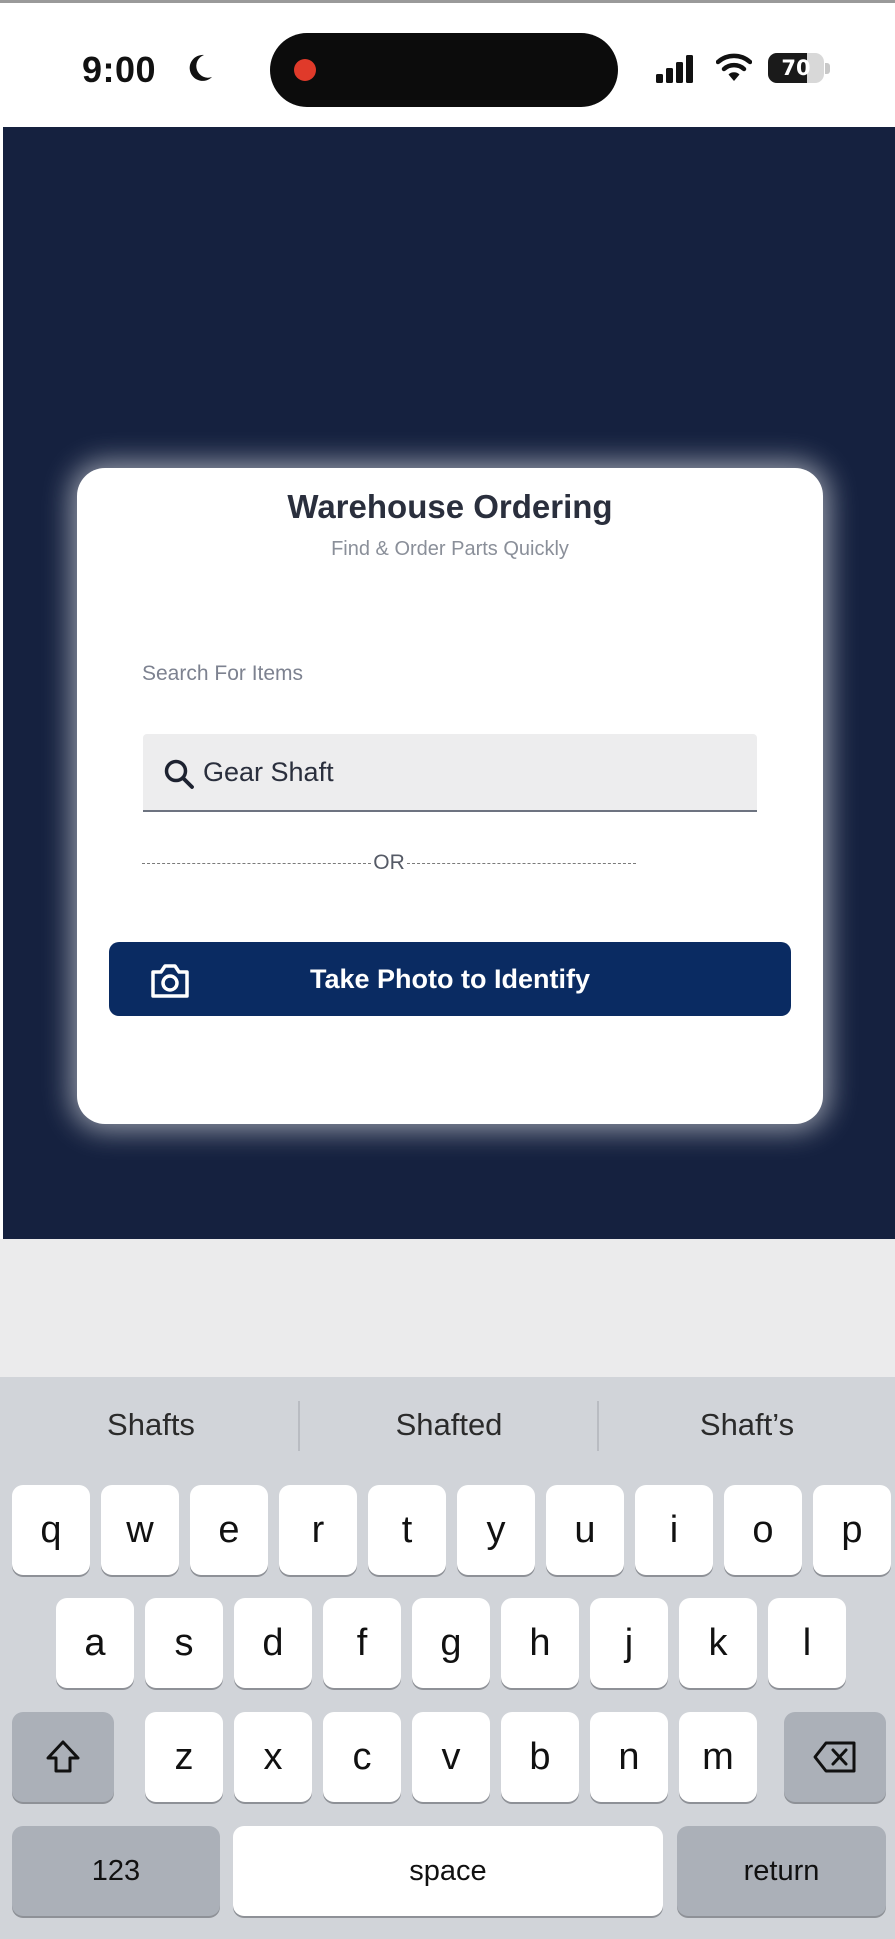  What do you see at coordinates (781, 1871) in the screenshot?
I see `return-key: return` at bounding box center [781, 1871].